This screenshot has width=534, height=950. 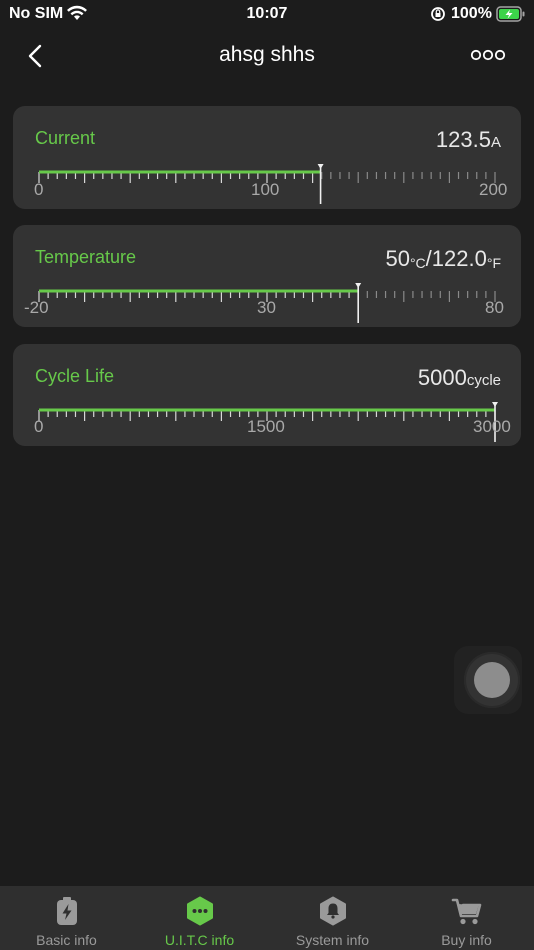 I want to click on temperature-card: Temperature 50°C/122.0°F -20 30 80, so click(x=267, y=276).